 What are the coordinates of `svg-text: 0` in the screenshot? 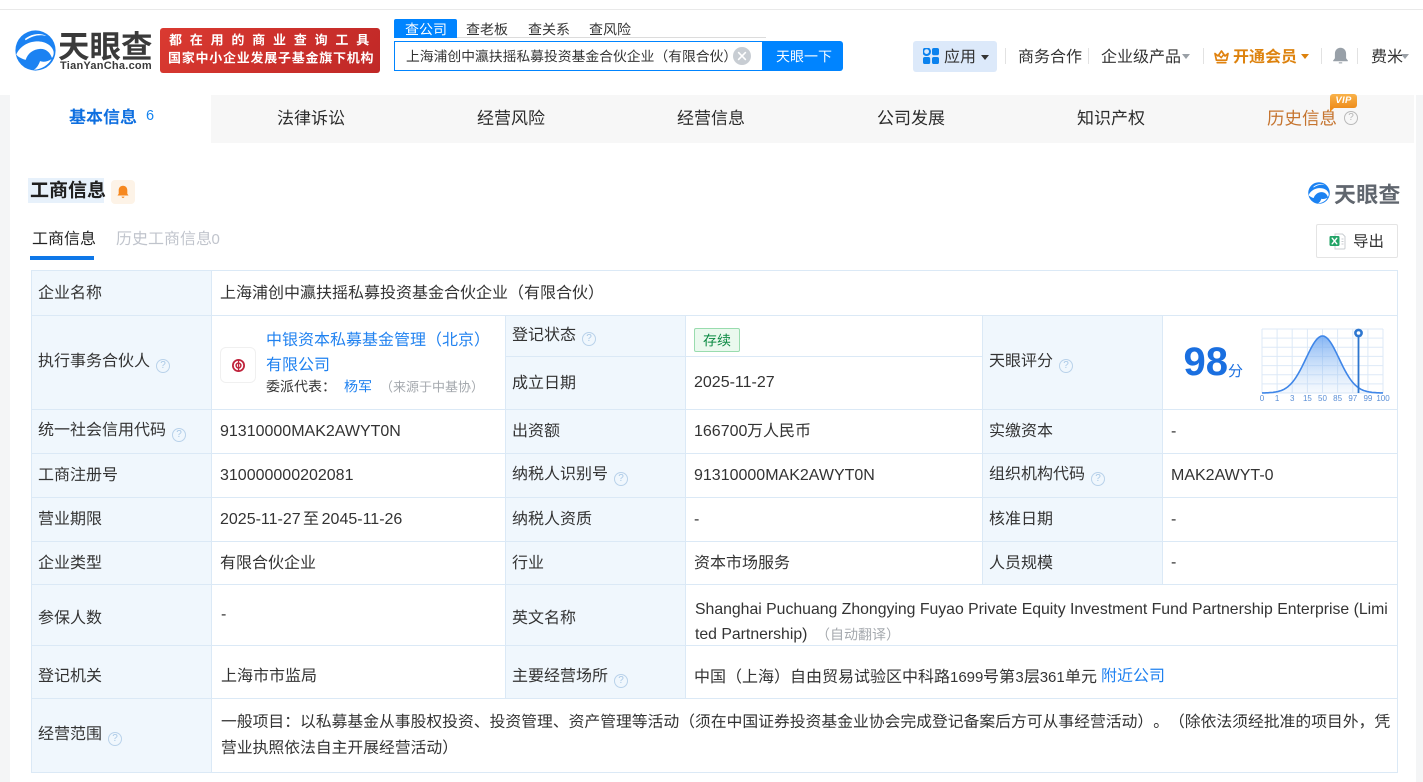 It's located at (1262, 398).